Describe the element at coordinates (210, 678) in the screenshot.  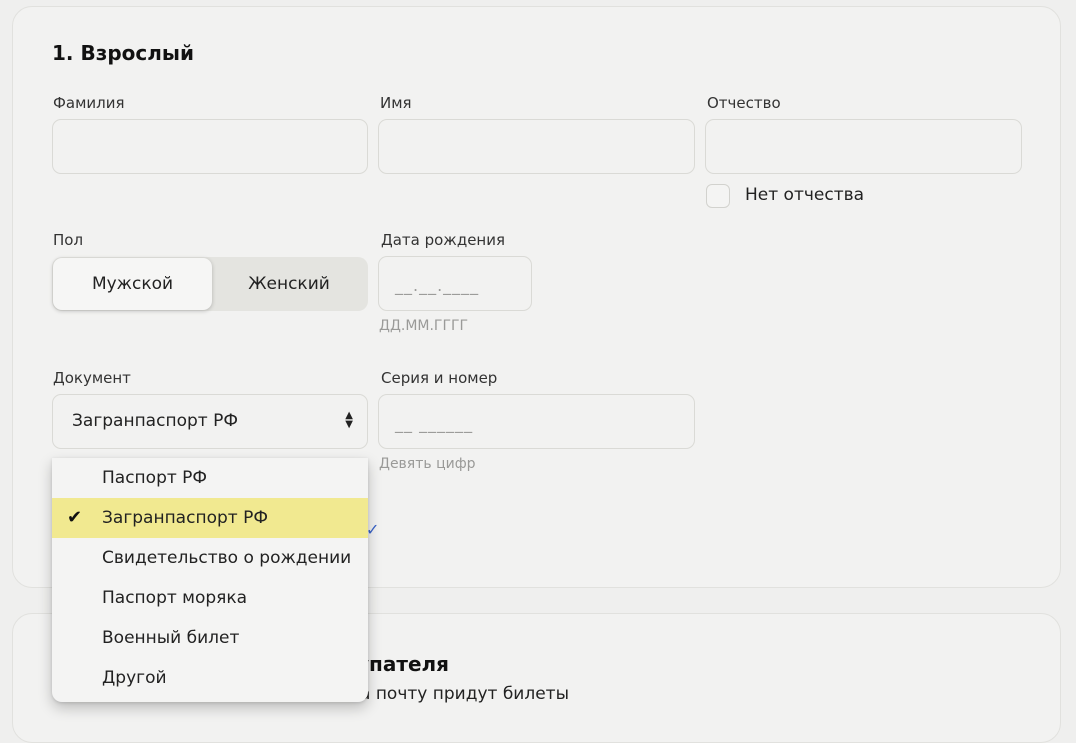
I see `document-option-other: Другой` at that location.